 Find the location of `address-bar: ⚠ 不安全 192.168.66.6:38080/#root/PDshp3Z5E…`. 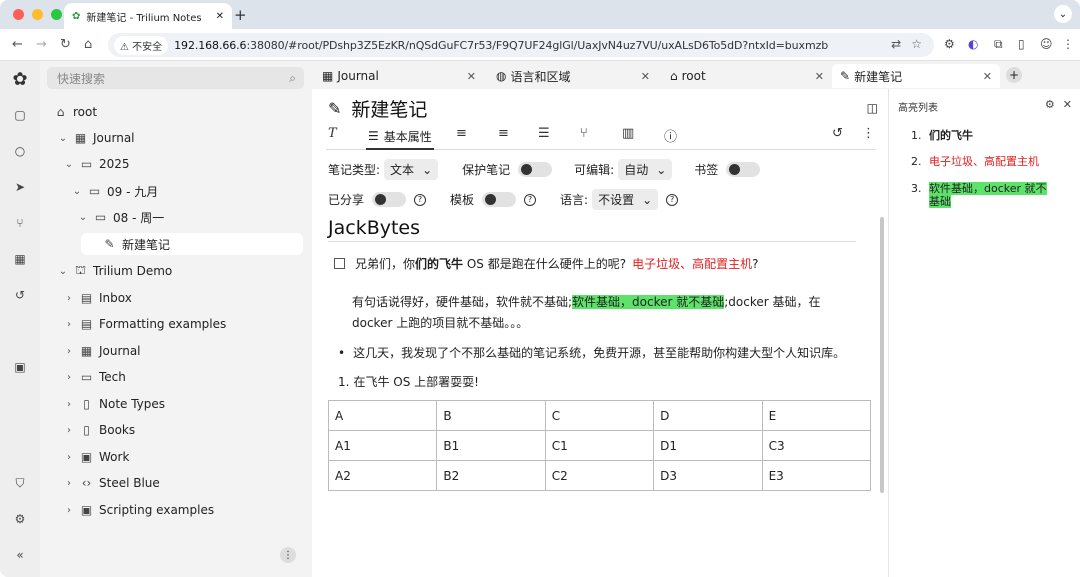

address-bar: ⚠ 不安全 192.168.66.6:38080/#root/PDshp3Z5E… is located at coordinates (521, 45).